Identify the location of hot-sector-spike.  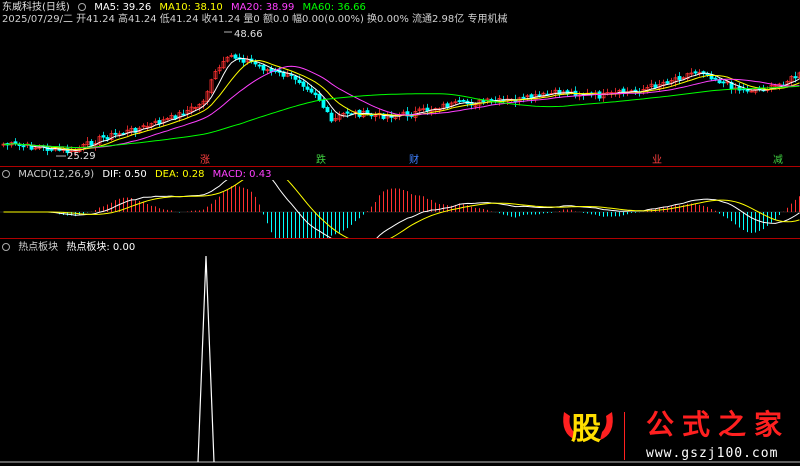
(206, 359).